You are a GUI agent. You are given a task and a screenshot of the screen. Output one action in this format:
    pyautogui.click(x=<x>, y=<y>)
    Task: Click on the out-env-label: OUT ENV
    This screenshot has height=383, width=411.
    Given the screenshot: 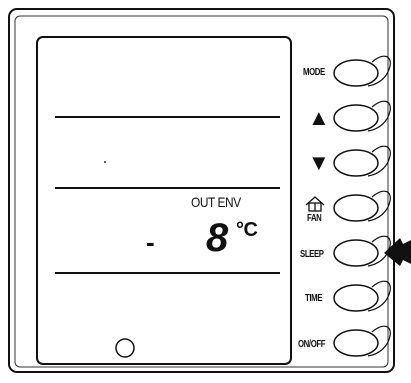 What is the action you would take?
    pyautogui.click(x=216, y=202)
    